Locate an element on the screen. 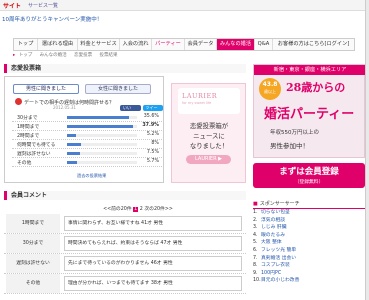 This screenshot has width=369, height=300. result-row: 30分まで 35.6% is located at coordinates (87, 117).